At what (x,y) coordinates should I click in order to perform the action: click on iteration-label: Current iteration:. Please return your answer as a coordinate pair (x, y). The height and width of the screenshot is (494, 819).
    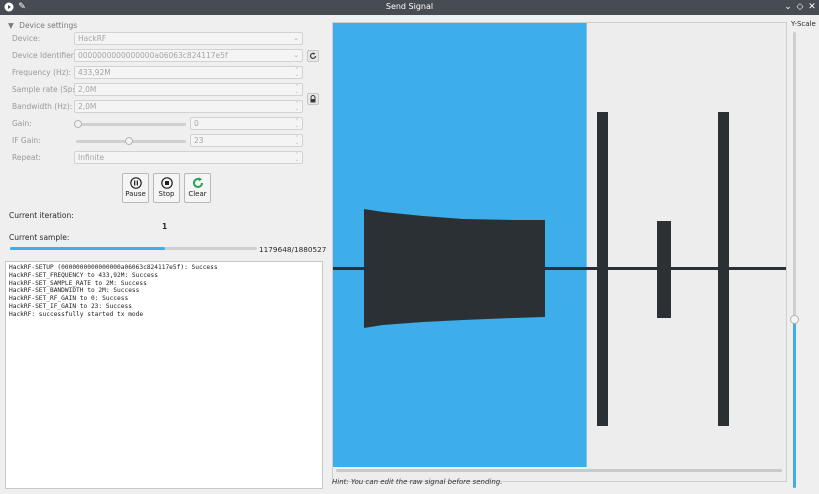
    Looking at the image, I should click on (41, 215).